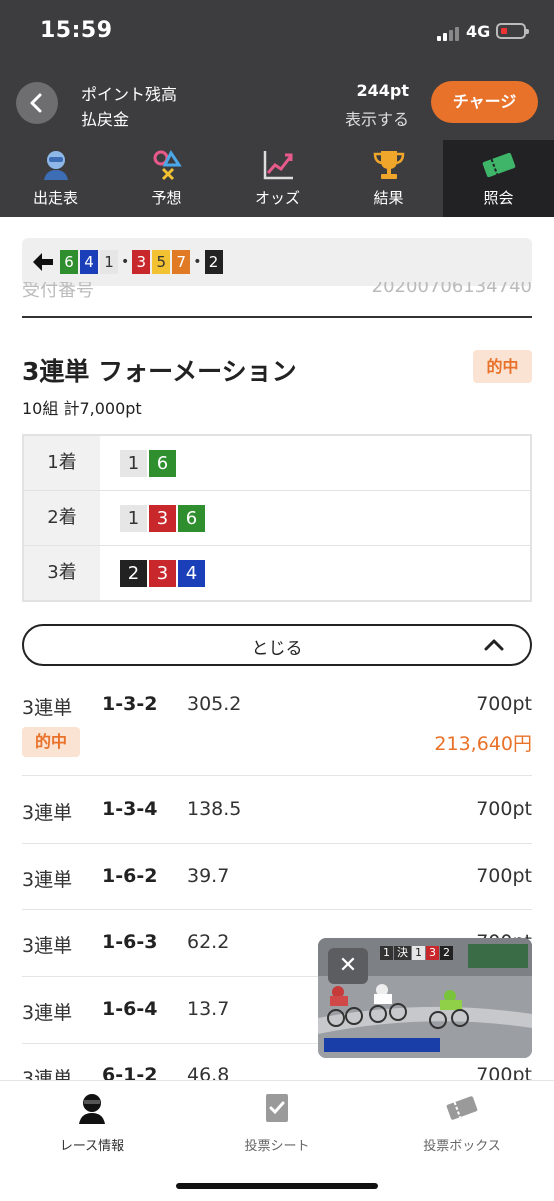 The width and height of the screenshot is (554, 1201). Describe the element at coordinates (166, 178) in the screenshot. I see `tab-prediction: 予想` at that location.